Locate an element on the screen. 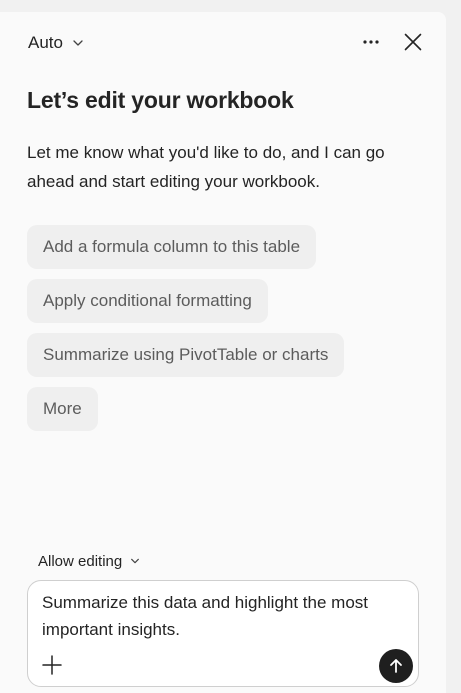  close-icon is located at coordinates (413, 42).